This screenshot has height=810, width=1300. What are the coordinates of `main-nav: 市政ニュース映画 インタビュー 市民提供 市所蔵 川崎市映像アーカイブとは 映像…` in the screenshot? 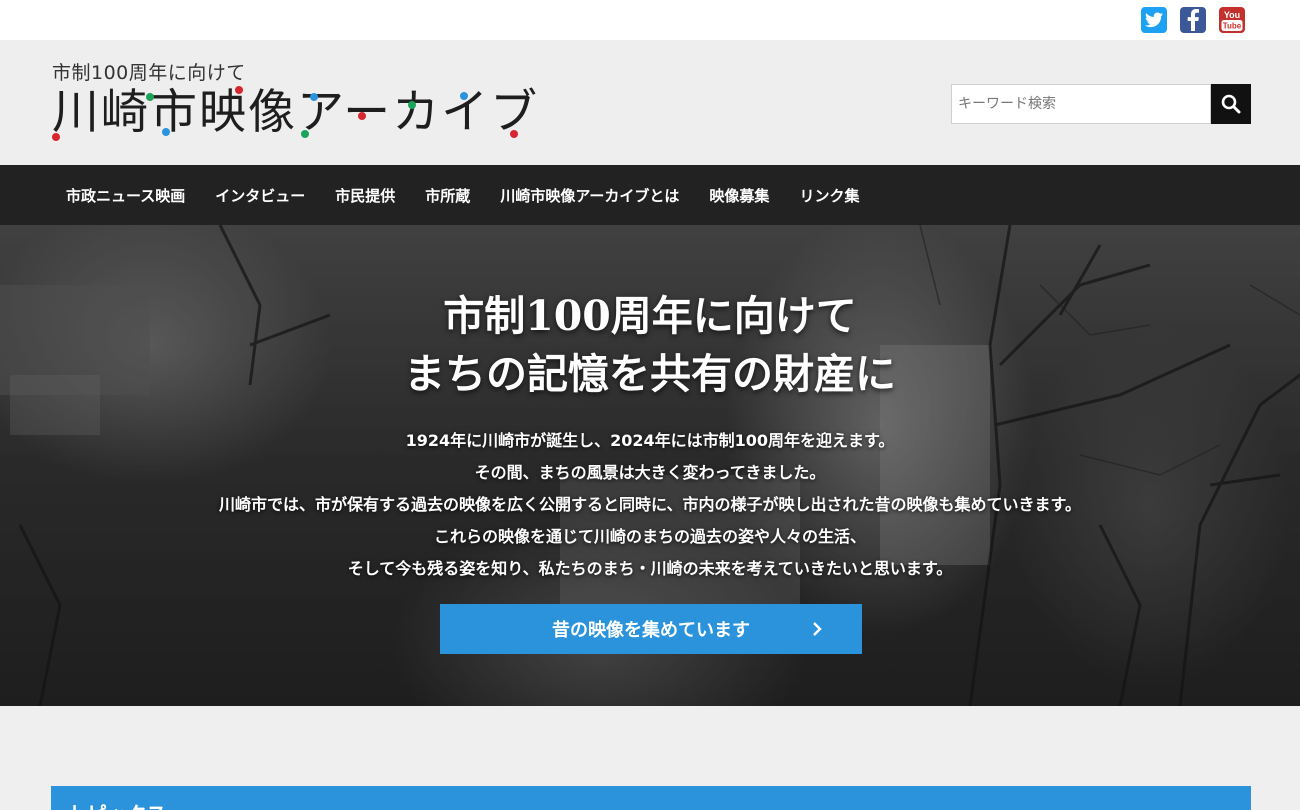 It's located at (650, 195).